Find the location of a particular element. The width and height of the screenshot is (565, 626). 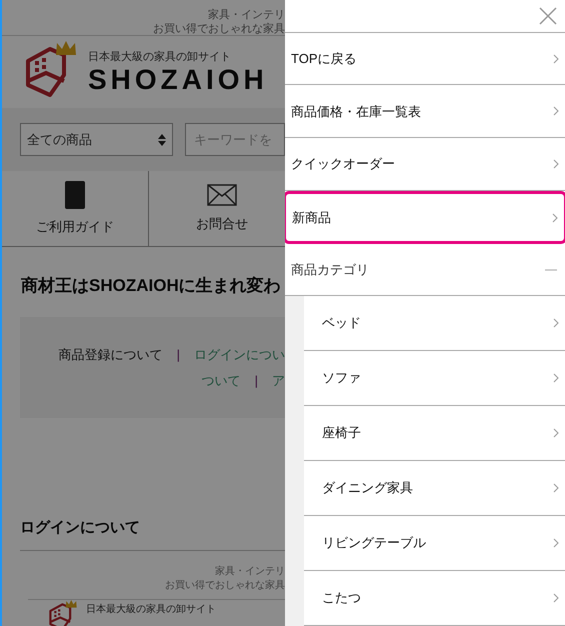

category-item: ソファ is located at coordinates (434, 378).